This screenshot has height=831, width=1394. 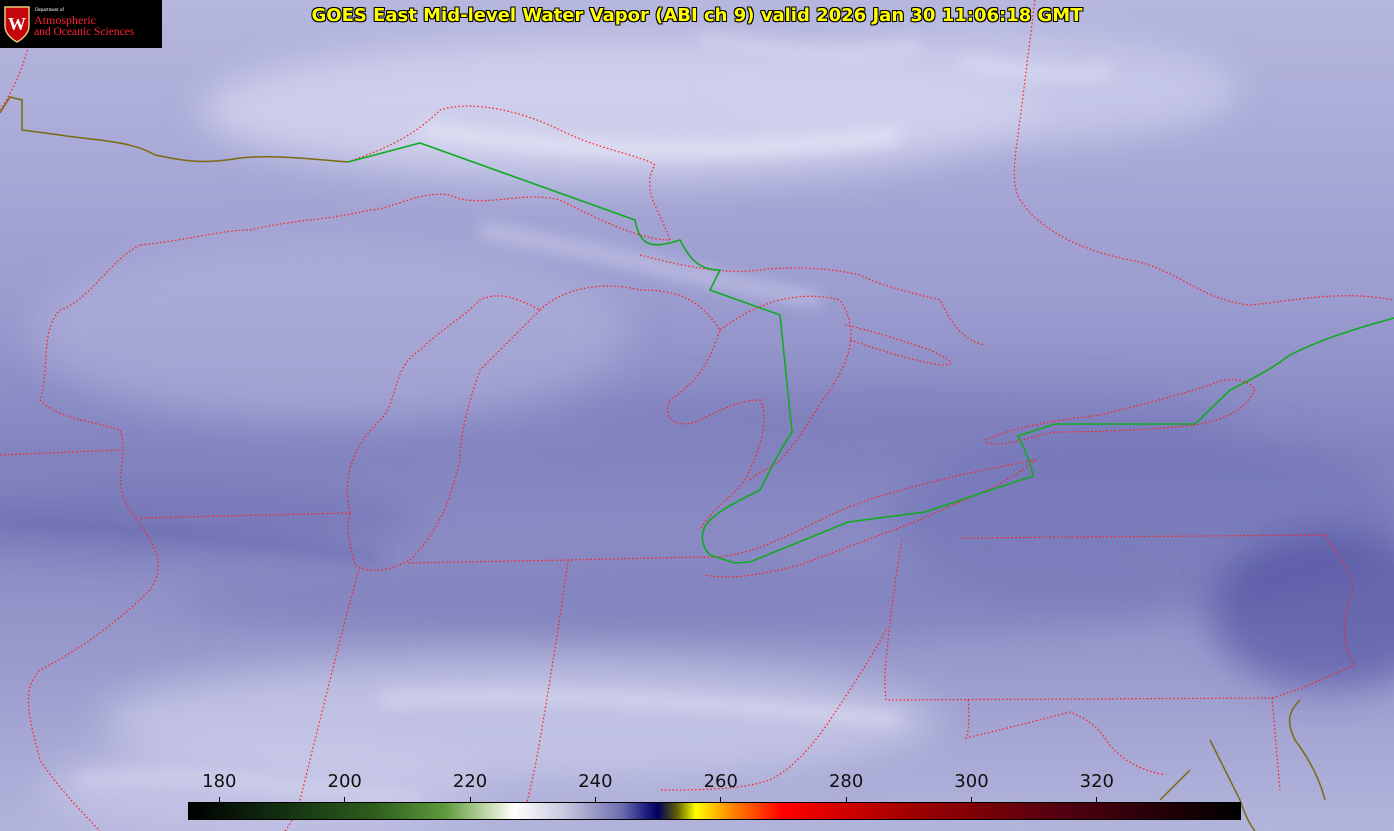 What do you see at coordinates (846, 781) in the screenshot?
I see `colorbar-tick-label: 280` at bounding box center [846, 781].